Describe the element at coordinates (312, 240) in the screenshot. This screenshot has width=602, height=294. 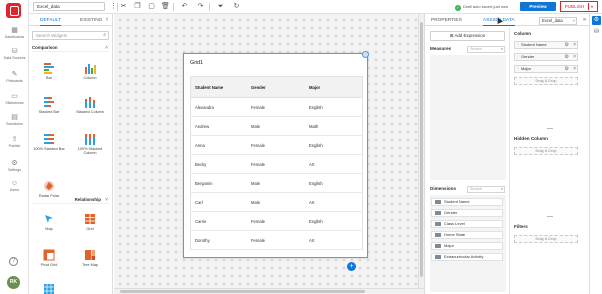
I see `table-cell: Art` at that location.